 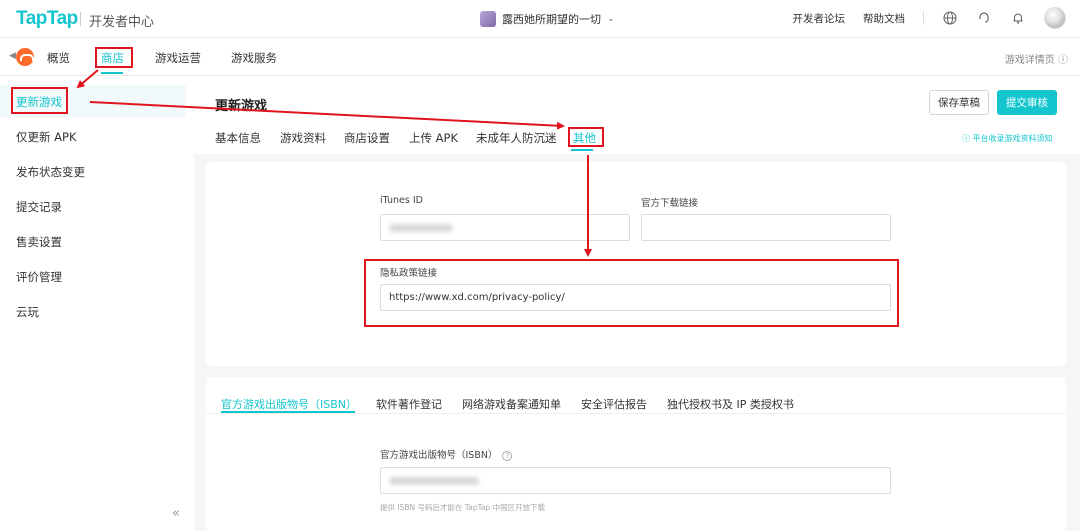 I want to click on divider, so click(x=923, y=18).